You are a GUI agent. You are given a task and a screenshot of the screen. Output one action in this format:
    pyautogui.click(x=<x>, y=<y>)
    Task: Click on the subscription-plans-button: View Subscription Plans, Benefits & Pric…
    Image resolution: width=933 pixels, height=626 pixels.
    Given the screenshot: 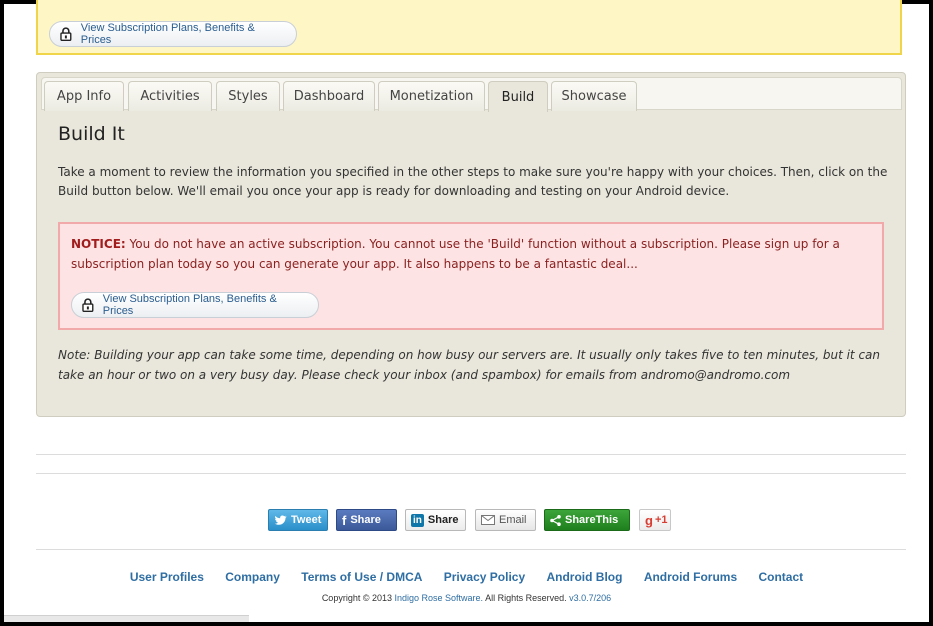 What is the action you would take?
    pyautogui.click(x=195, y=305)
    